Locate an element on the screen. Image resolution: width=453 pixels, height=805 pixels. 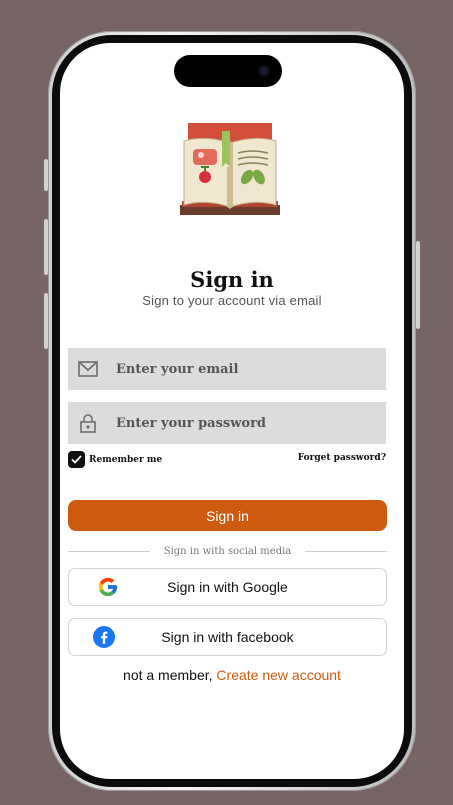
mail-icon is located at coordinates (88, 369).